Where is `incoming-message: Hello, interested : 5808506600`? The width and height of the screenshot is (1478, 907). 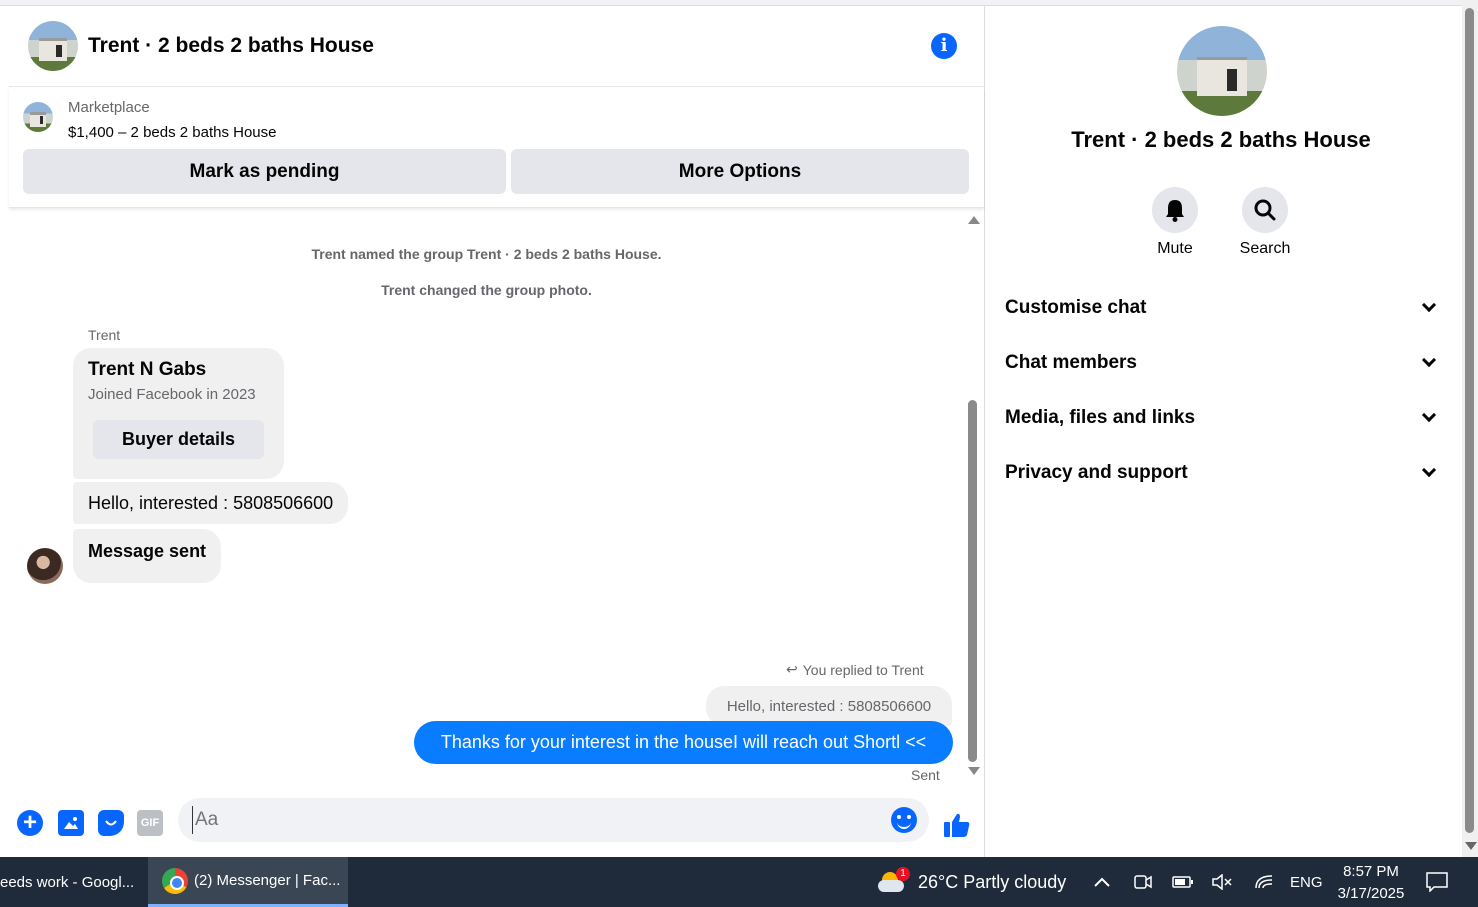 incoming-message: Hello, interested : 5808506600 is located at coordinates (211, 503).